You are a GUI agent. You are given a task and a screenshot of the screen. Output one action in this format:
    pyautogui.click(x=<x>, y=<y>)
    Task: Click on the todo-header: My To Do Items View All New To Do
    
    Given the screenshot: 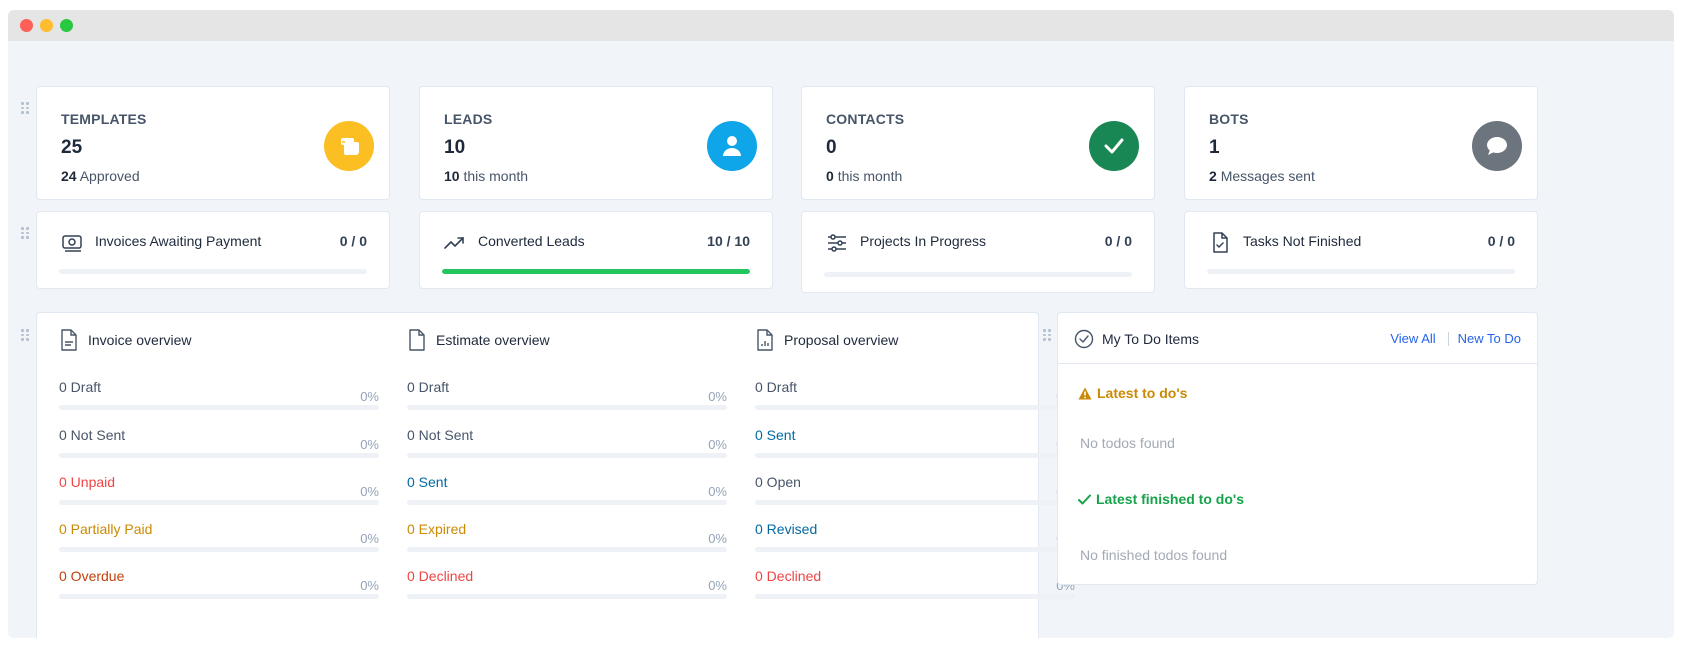 What is the action you would take?
    pyautogui.click(x=1297, y=338)
    